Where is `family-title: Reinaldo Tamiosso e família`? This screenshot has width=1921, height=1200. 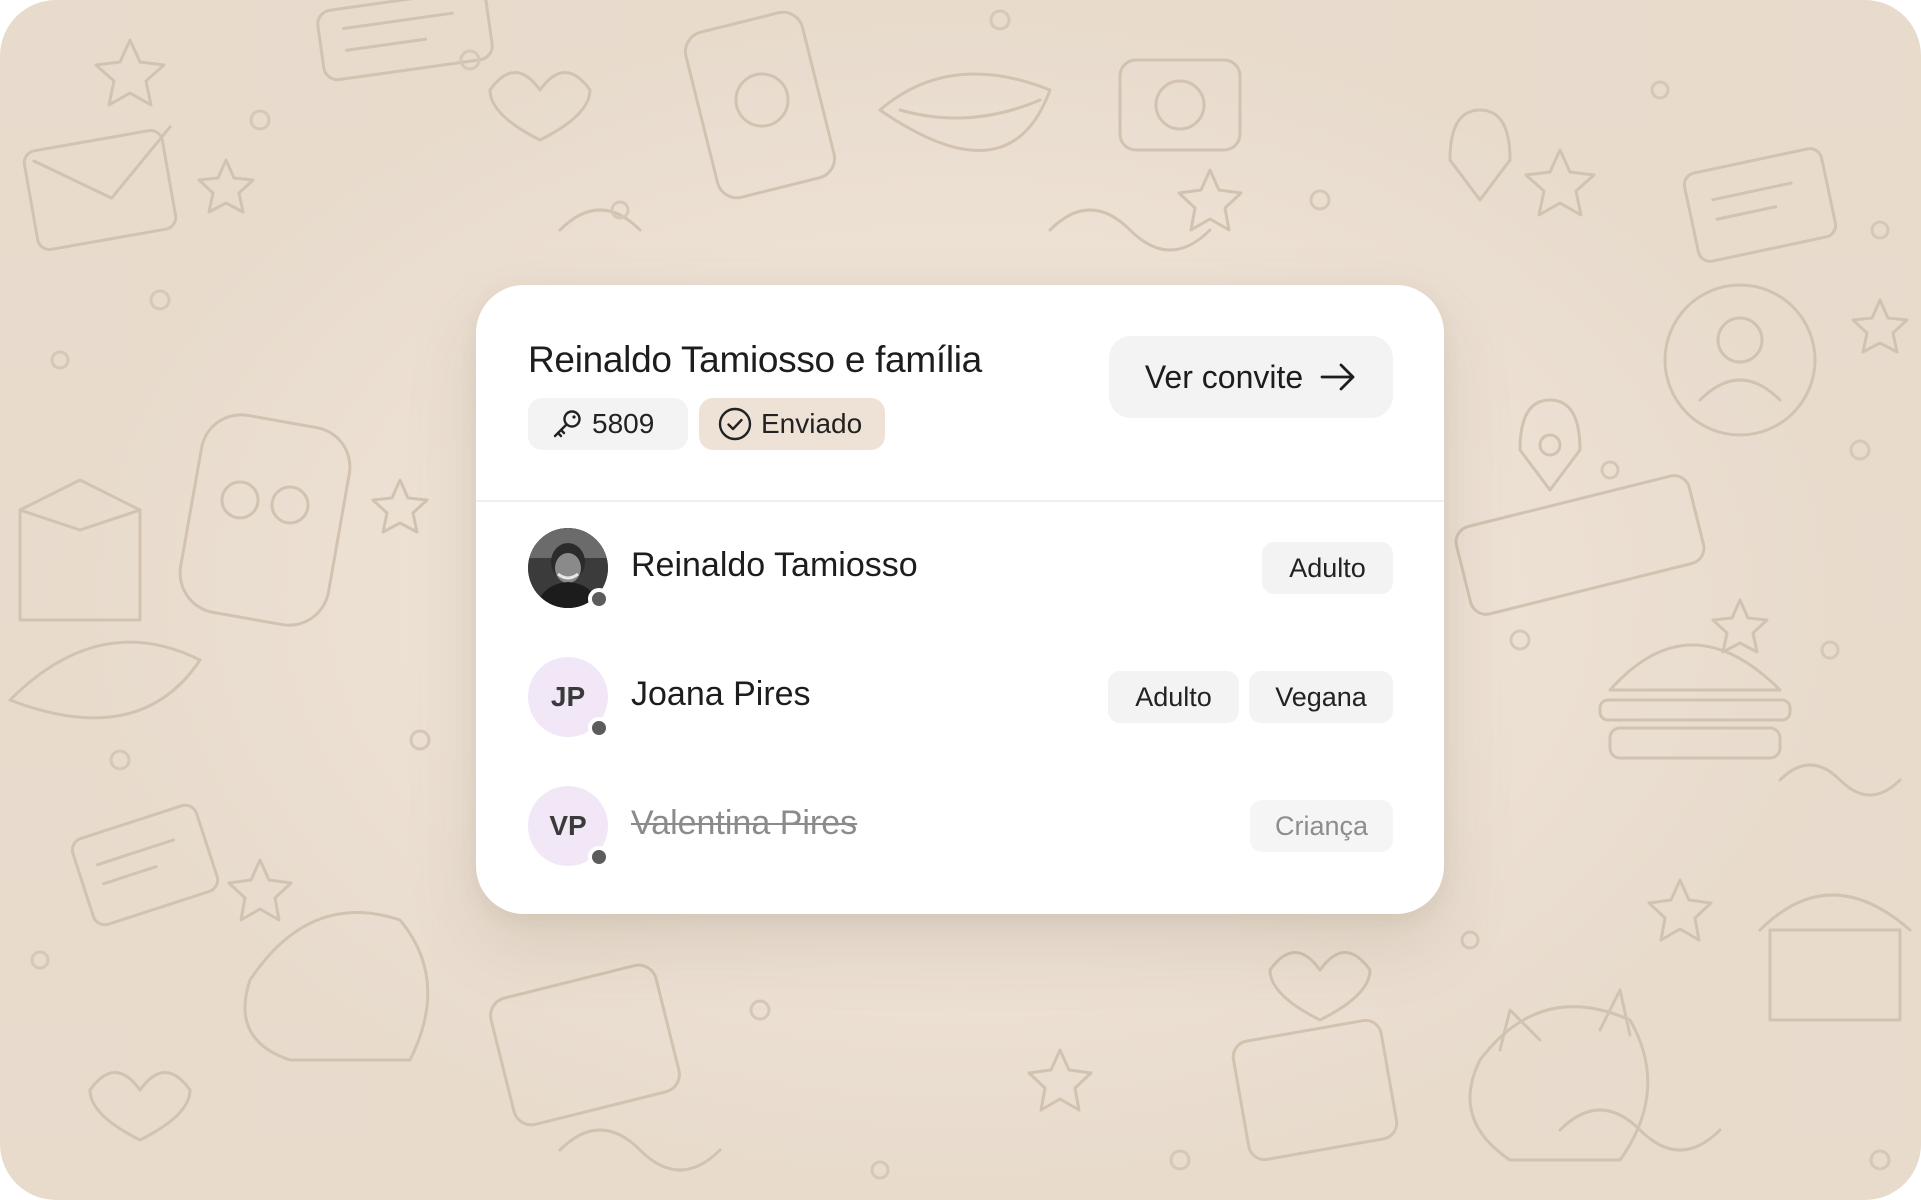
family-title: Reinaldo Tamiosso e família is located at coordinates (755, 359).